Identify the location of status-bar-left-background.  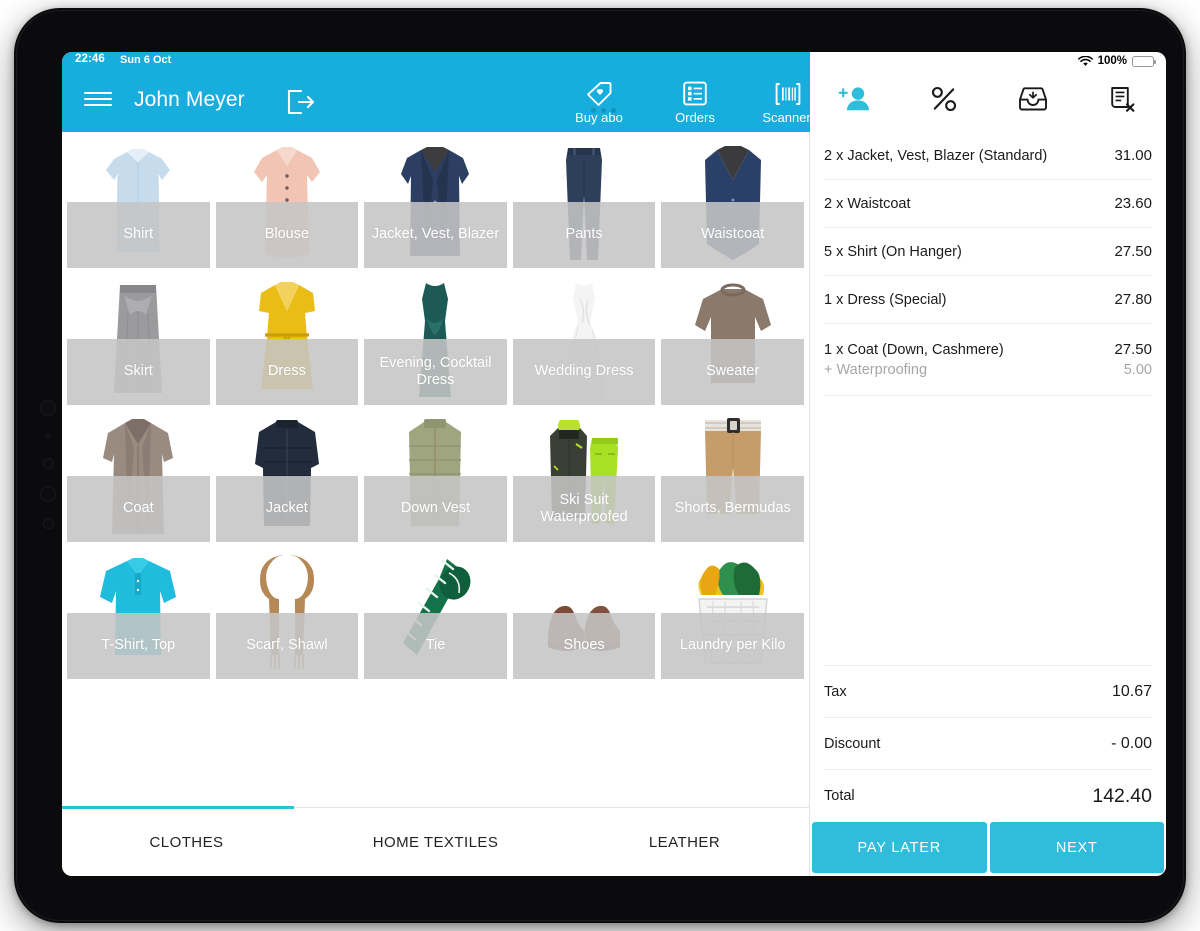
(436, 61).